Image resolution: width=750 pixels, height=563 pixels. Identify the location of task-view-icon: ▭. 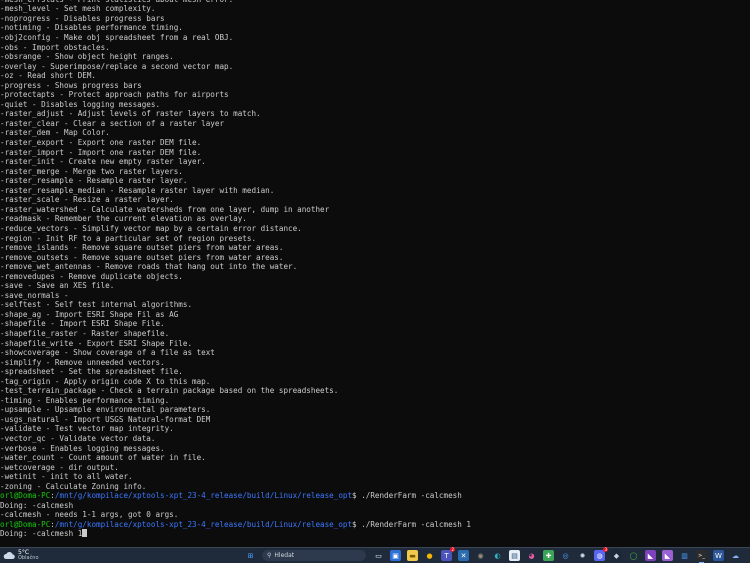
(378, 555).